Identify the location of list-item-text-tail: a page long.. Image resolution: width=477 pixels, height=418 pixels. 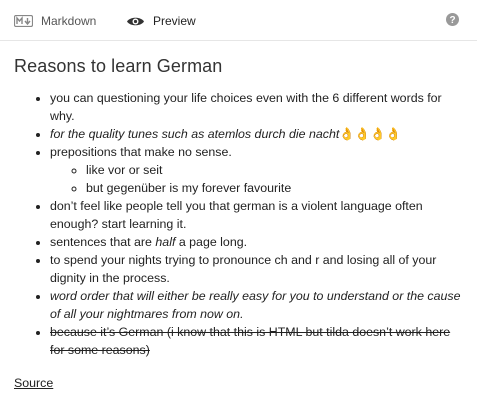
(211, 242).